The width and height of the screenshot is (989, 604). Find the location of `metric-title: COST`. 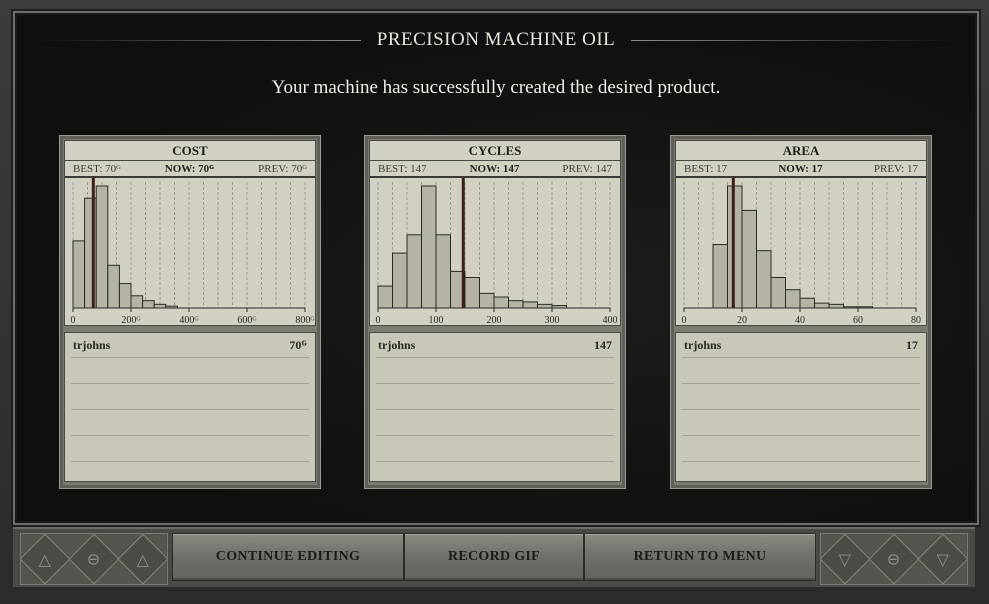

metric-title: COST is located at coordinates (190, 151).